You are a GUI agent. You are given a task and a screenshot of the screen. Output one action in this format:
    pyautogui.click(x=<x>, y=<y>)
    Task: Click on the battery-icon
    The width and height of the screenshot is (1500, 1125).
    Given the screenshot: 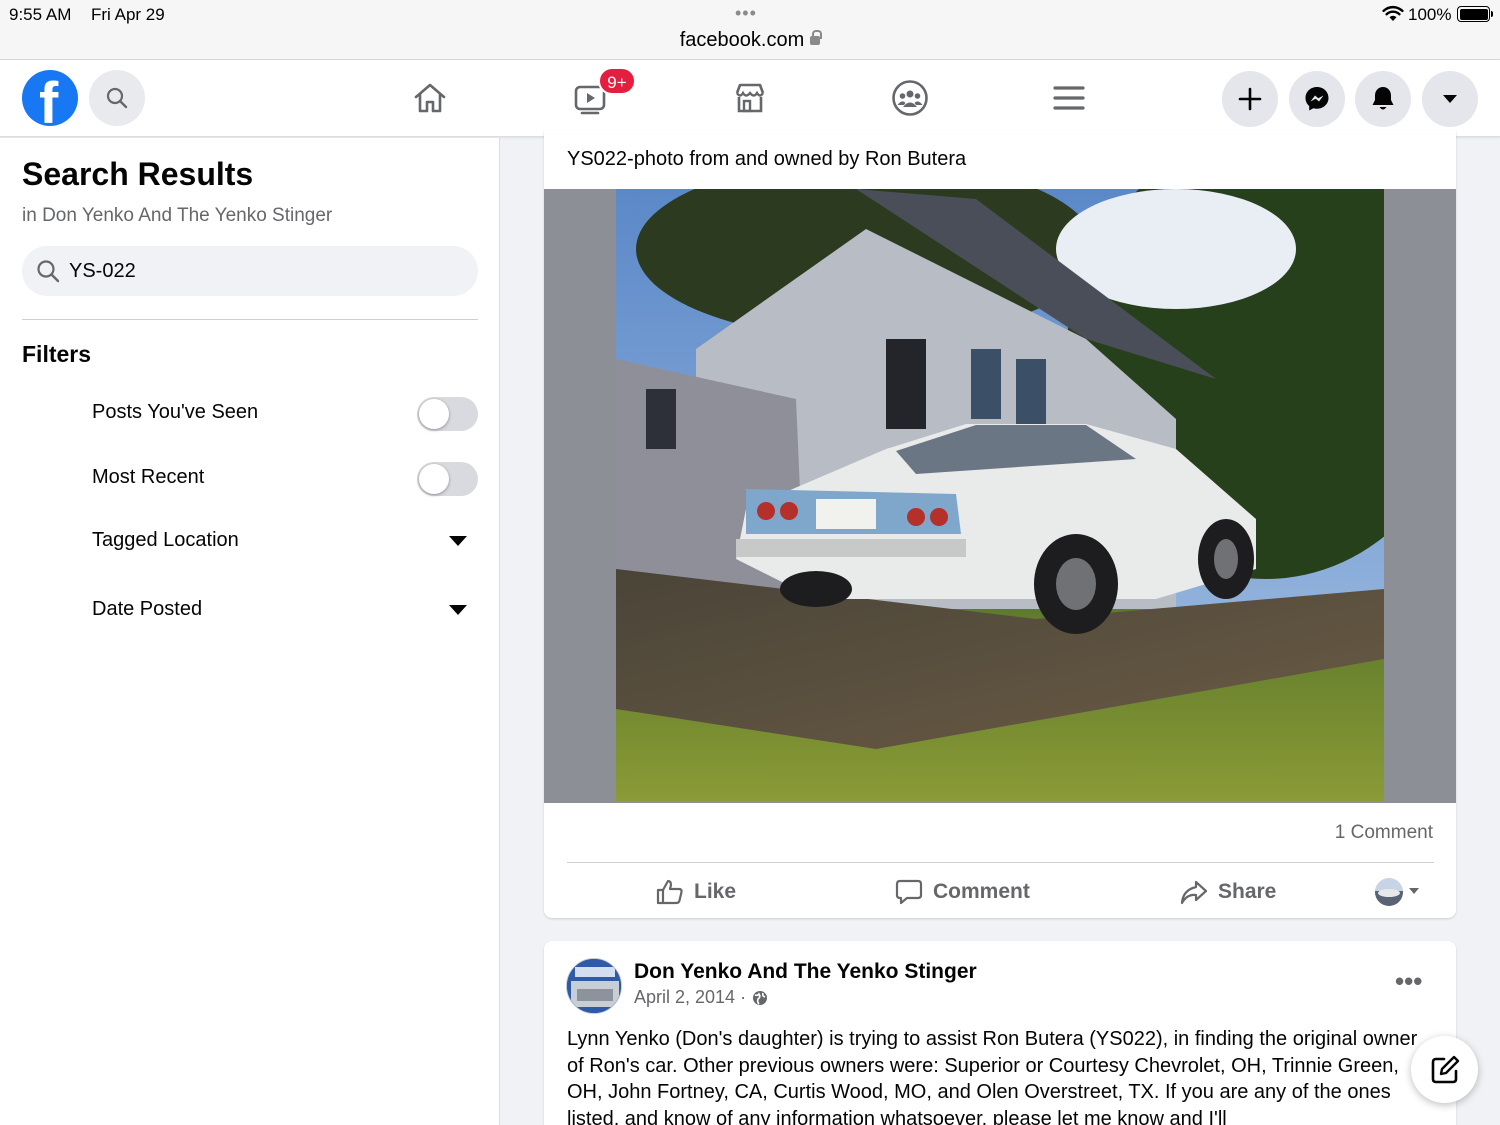 What is the action you would take?
    pyautogui.click(x=1475, y=14)
    